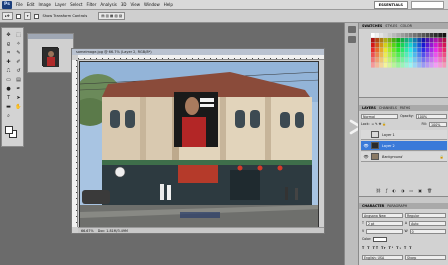 This screenshot has width=448, height=265. I want to click on language-dropdown: English: USA, so click(382, 257).